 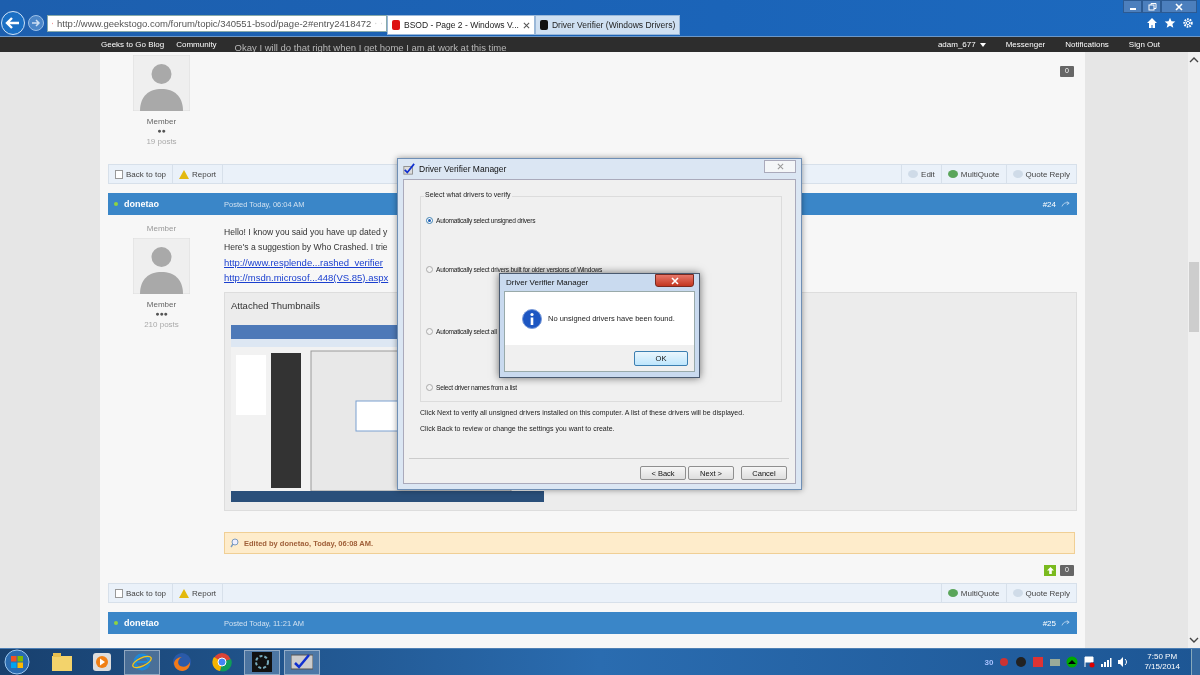 What do you see at coordinates (1087, 44) in the screenshot?
I see `nav-link: Notifications` at bounding box center [1087, 44].